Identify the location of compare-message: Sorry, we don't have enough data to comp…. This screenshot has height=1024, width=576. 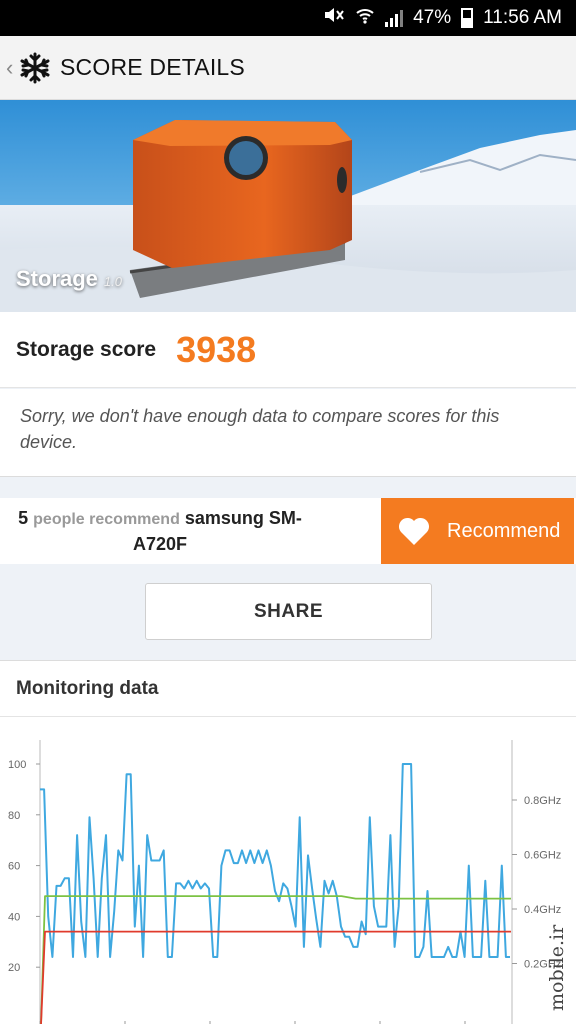
(260, 429).